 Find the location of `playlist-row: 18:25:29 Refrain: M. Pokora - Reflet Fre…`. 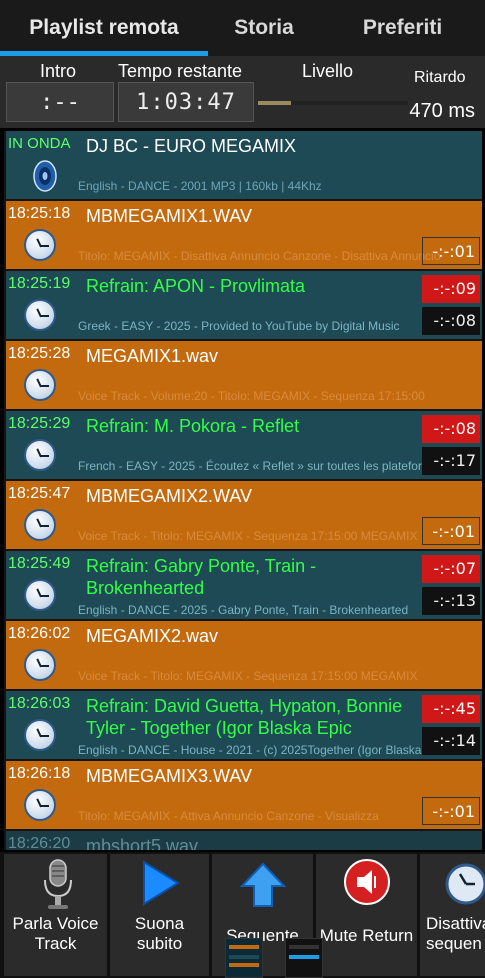

playlist-row: 18:25:29 Refrain: M. Pokora - Reflet Fre… is located at coordinates (244, 445).